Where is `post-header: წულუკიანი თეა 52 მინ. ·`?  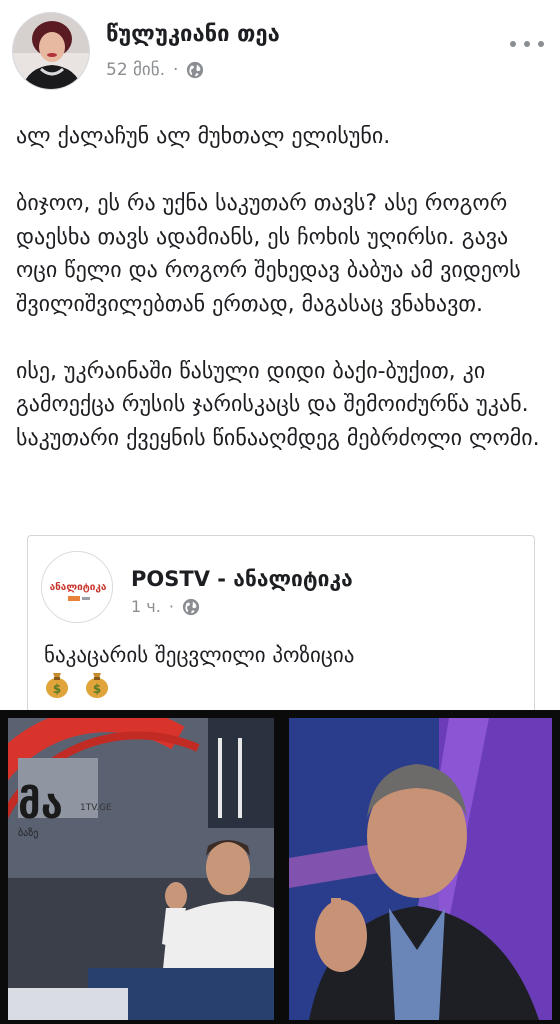 post-header: წულუკიანი თეა 52 მინ. · is located at coordinates (280, 50).